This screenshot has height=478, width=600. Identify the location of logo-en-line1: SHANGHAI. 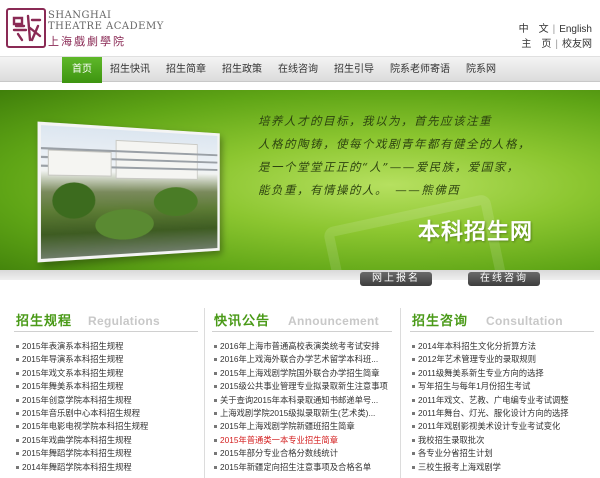
(106, 15).